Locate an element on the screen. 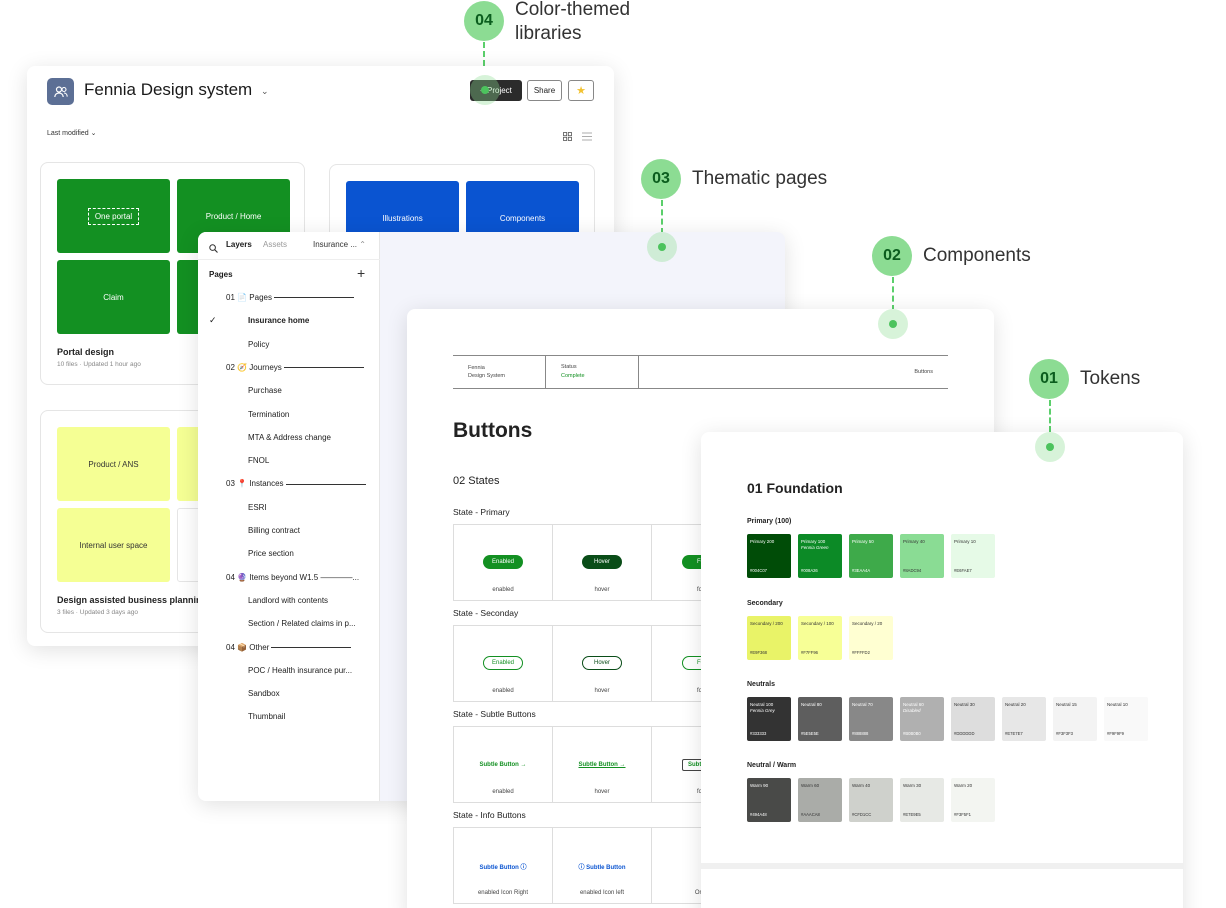 This screenshot has height=908, width=1226. tab-assets: Assets is located at coordinates (275, 244).